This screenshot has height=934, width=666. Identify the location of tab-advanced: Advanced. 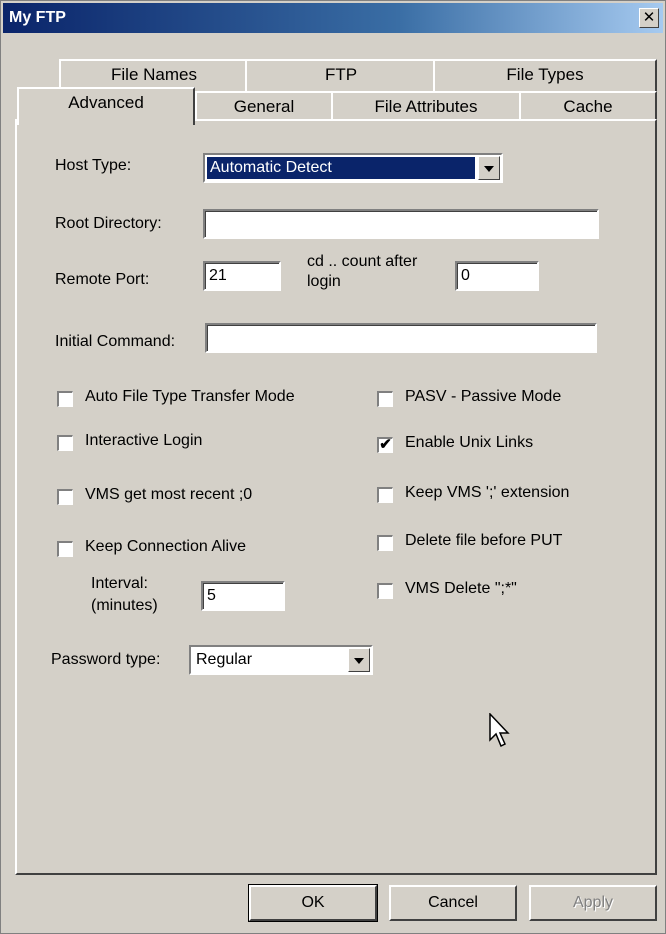
(106, 106).